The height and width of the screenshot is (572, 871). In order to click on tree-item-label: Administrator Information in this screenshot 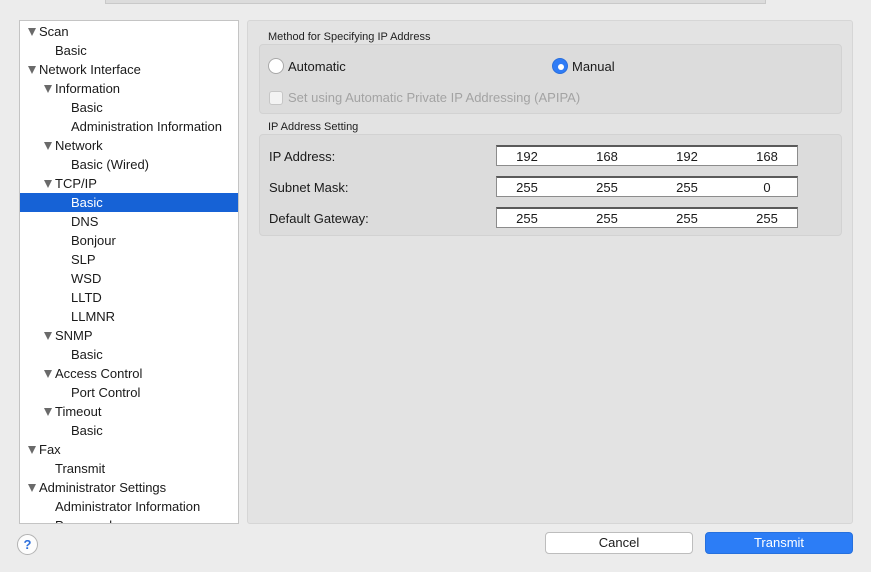, I will do `click(128, 506)`.